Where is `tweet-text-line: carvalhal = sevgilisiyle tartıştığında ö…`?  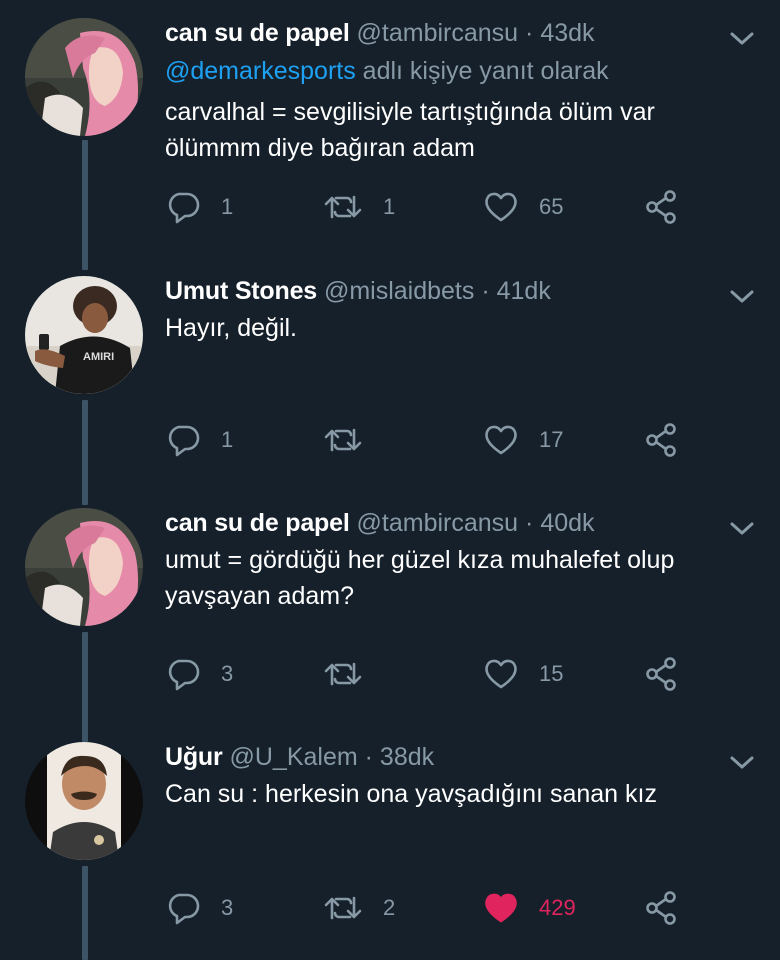
tweet-text-line: carvalhal = sevgilisiyle tartıştığında ö… is located at coordinates (410, 112).